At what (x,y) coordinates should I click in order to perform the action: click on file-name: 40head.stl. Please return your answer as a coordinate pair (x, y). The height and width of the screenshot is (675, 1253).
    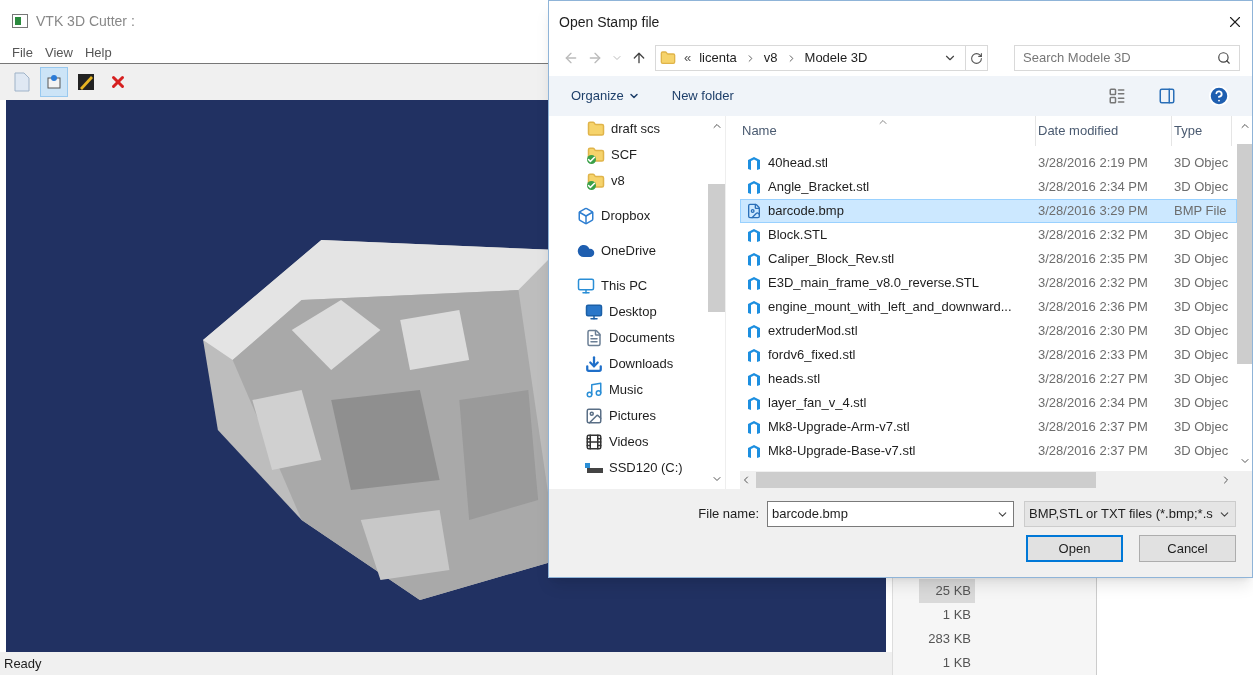
    Looking at the image, I should click on (798, 163).